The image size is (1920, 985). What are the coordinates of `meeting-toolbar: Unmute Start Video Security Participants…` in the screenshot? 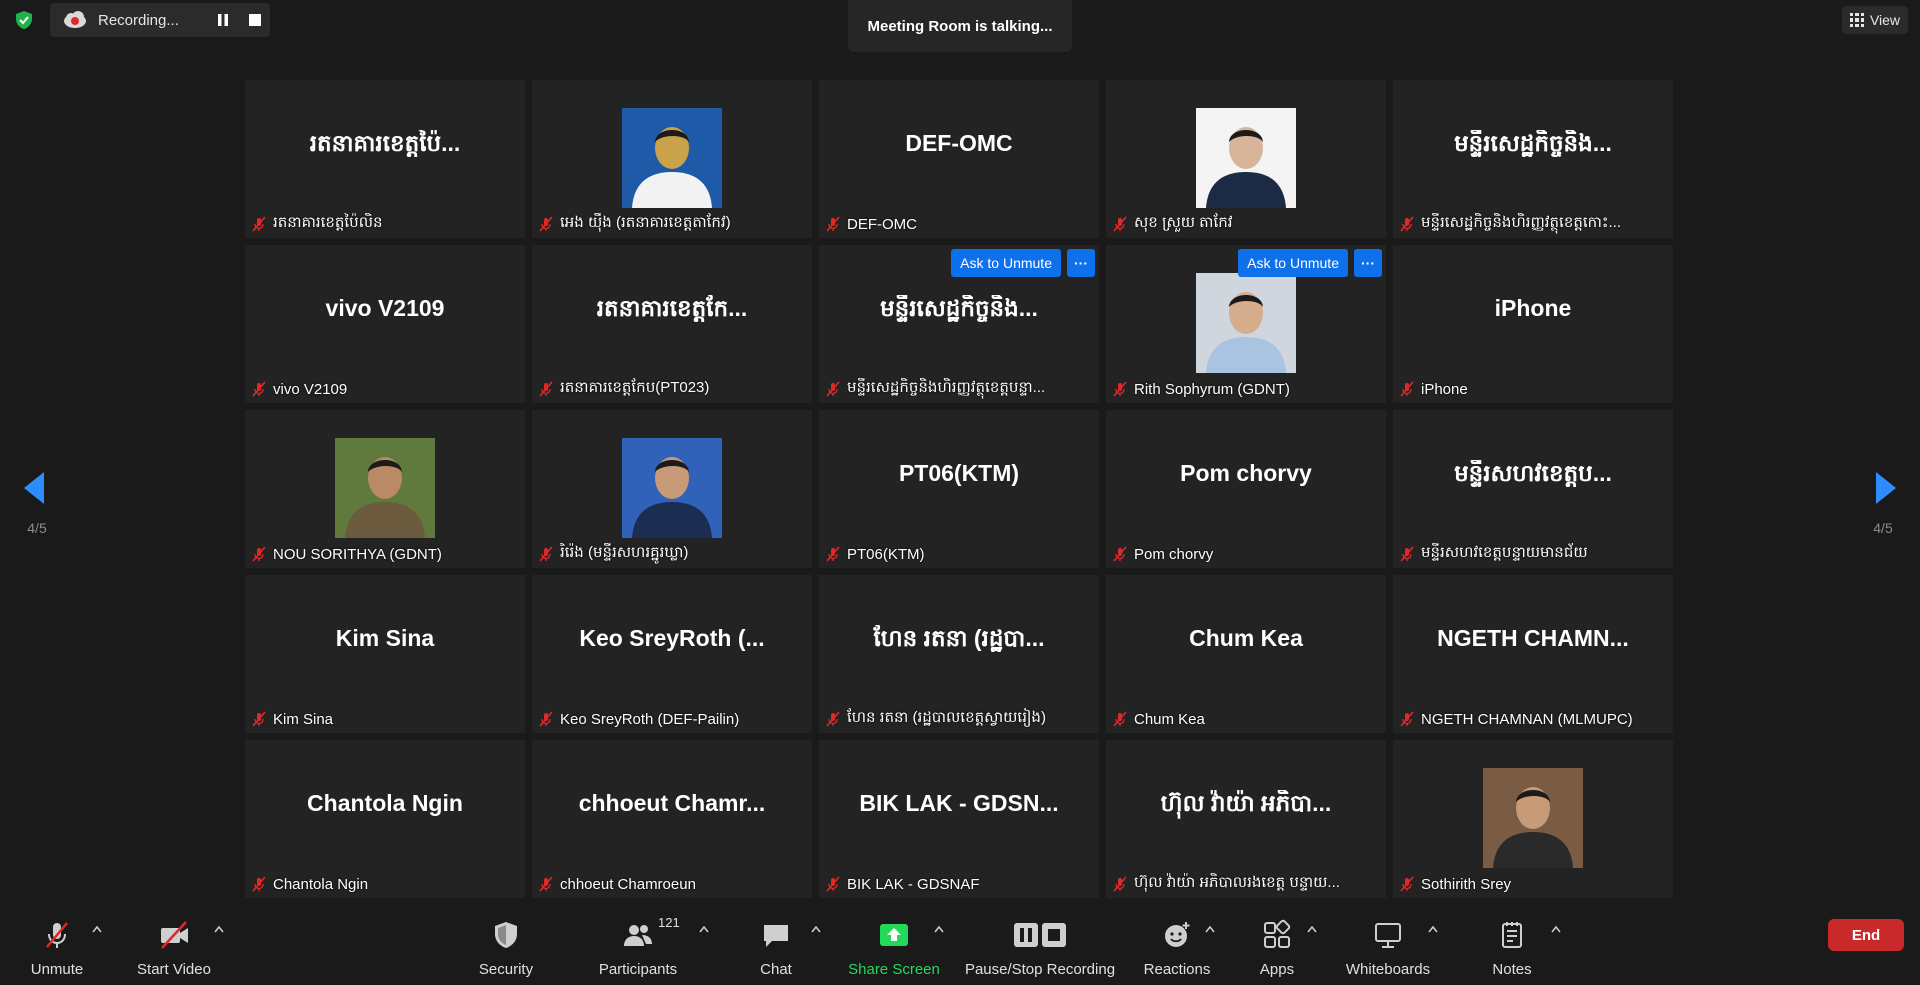 It's located at (960, 945).